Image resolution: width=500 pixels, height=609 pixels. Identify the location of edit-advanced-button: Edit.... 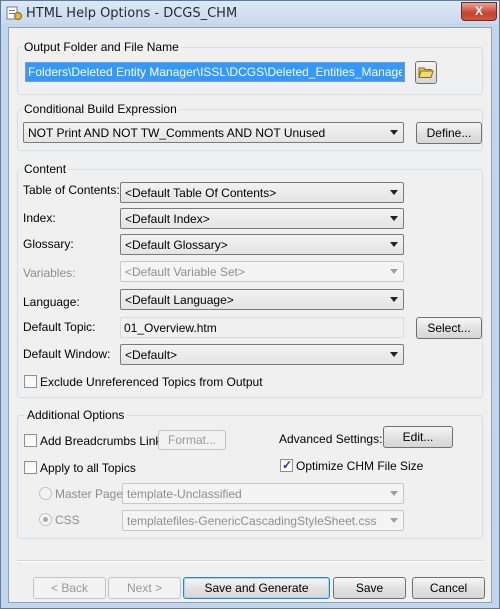
(418, 437).